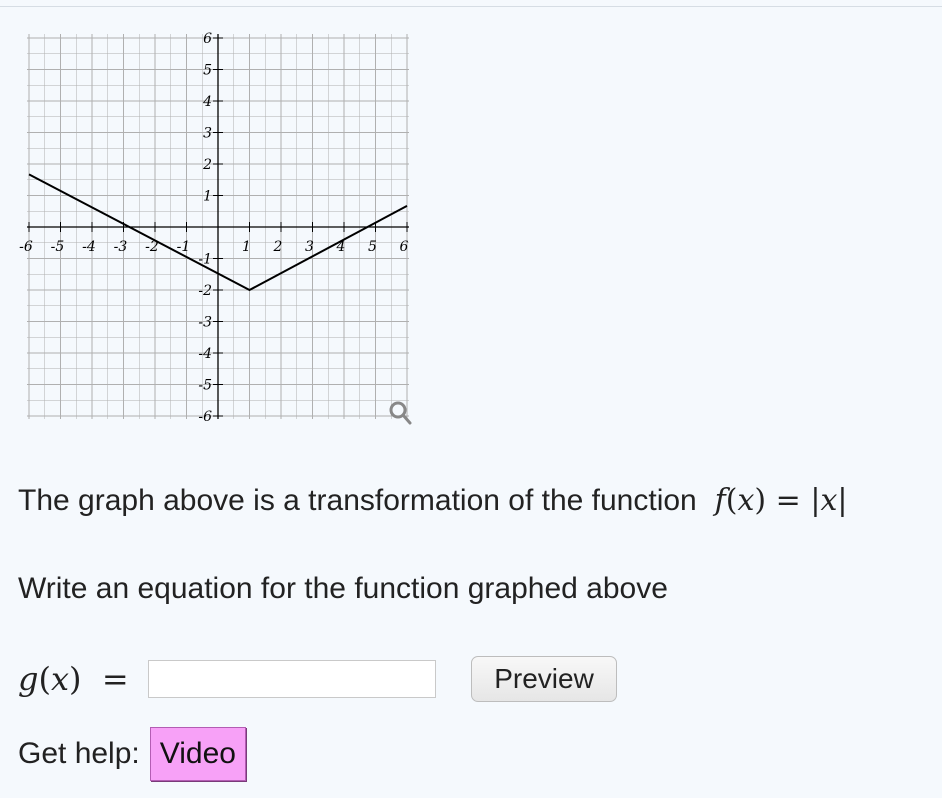  What do you see at coordinates (246, 247) in the screenshot?
I see `x-tick-label: 1` at bounding box center [246, 247].